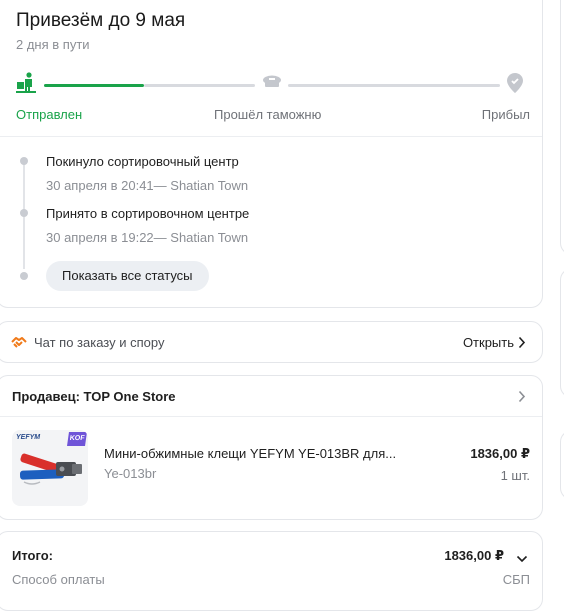 The image size is (564, 611). What do you see at coordinates (515, 85) in the screenshot?
I see `location-pin-icon` at bounding box center [515, 85].